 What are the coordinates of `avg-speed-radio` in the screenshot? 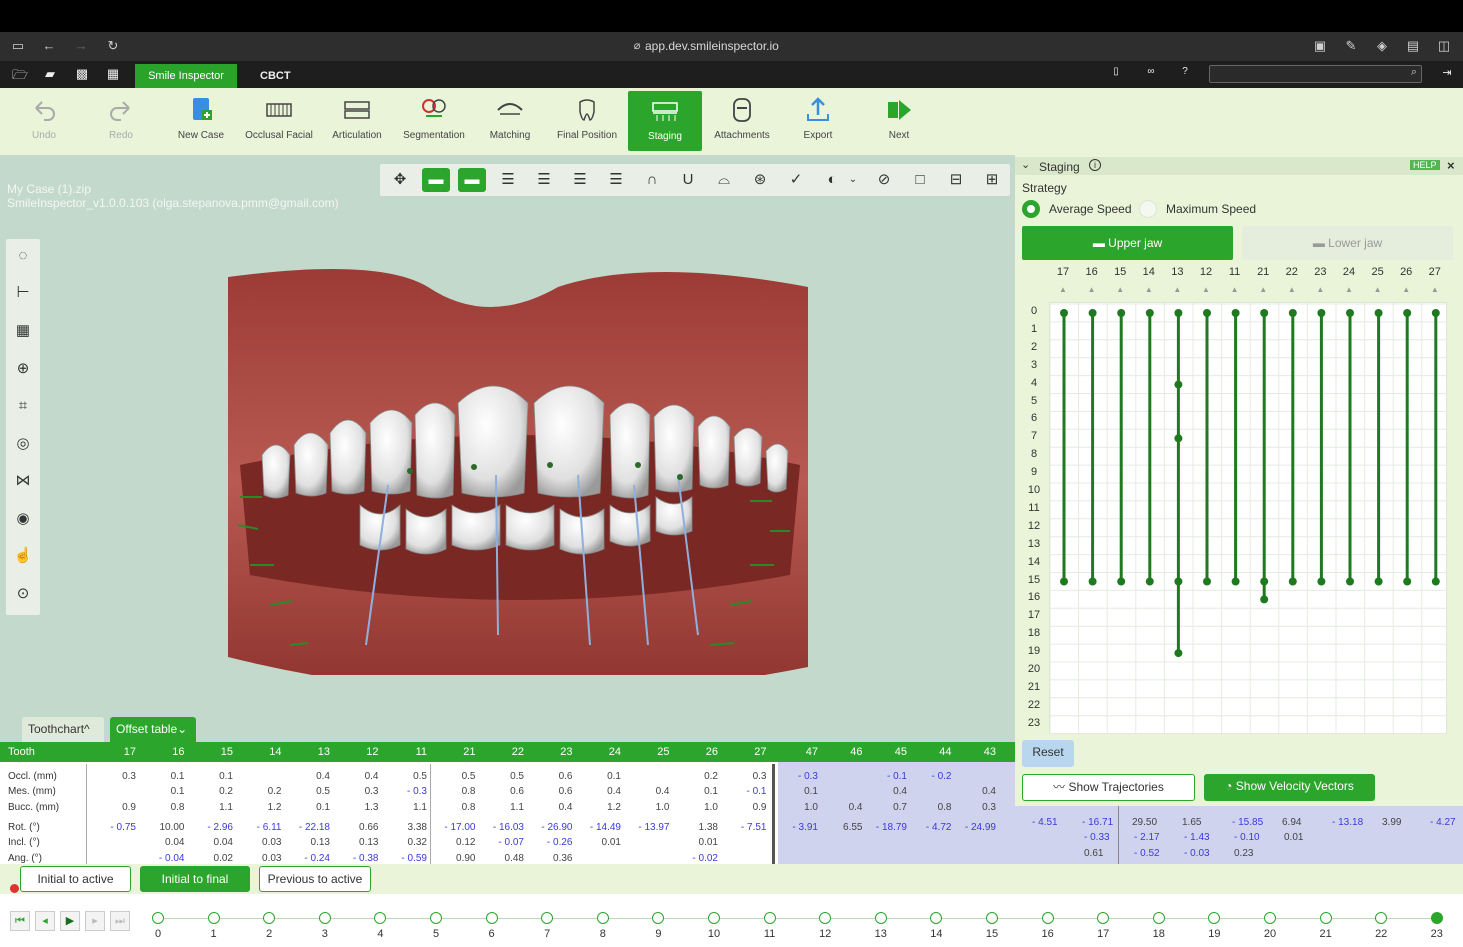 It's located at (1031, 209).